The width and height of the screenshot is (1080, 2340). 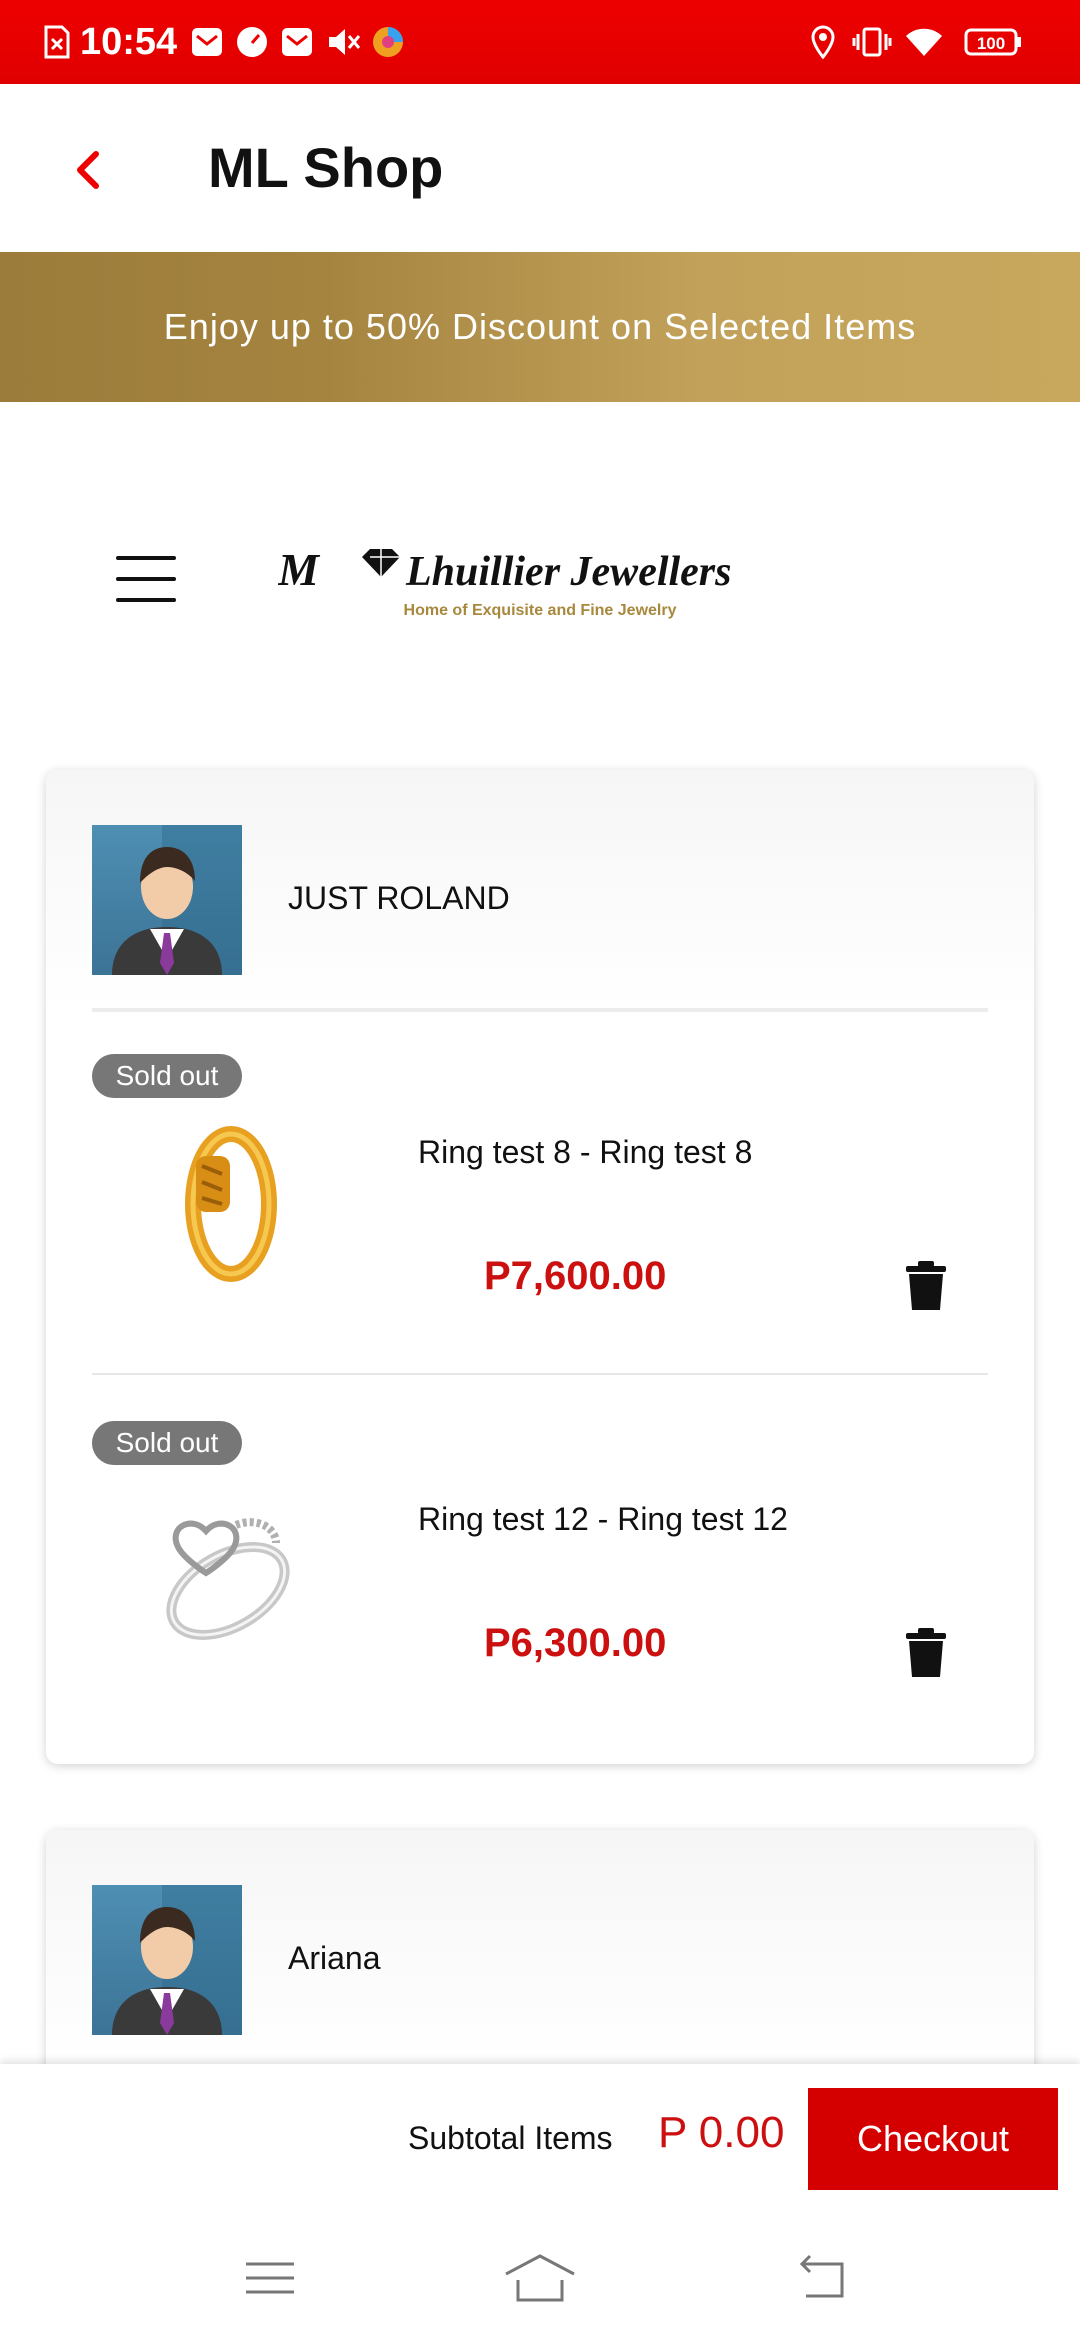 I want to click on location-icon, so click(x=823, y=42).